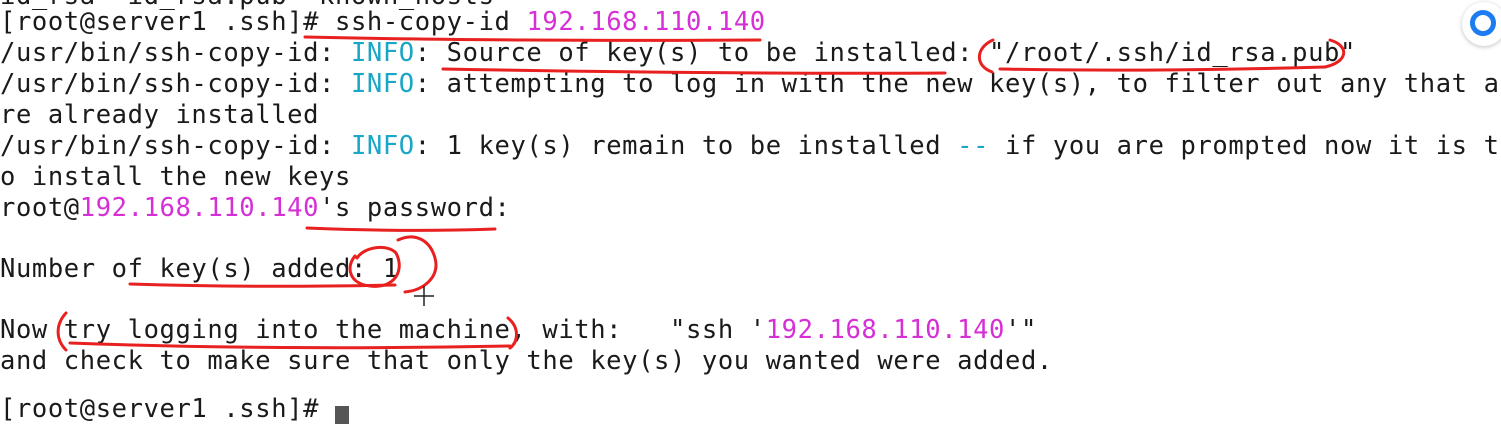 The image size is (1501, 425). What do you see at coordinates (431, 22) in the screenshot?
I see `command-text: ssh-copy-id` at bounding box center [431, 22].